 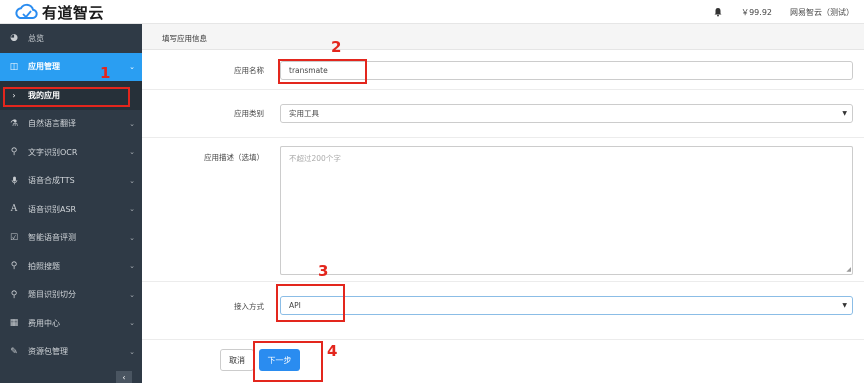 What do you see at coordinates (36, 38) in the screenshot?
I see `sidebar-item-label: 总览` at bounding box center [36, 38].